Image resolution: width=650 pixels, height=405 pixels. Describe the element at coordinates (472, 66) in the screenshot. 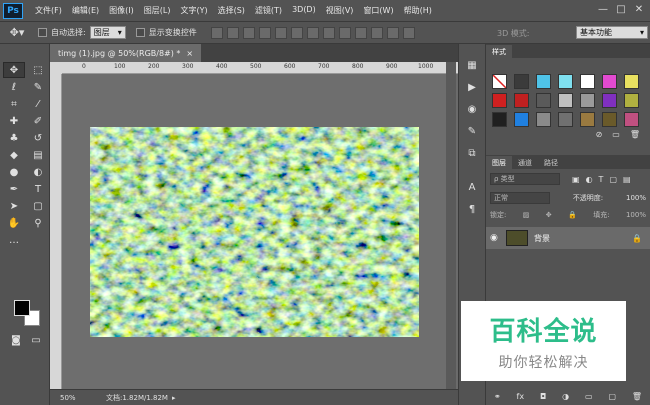

I see `history-panel-icon: ▦` at that location.